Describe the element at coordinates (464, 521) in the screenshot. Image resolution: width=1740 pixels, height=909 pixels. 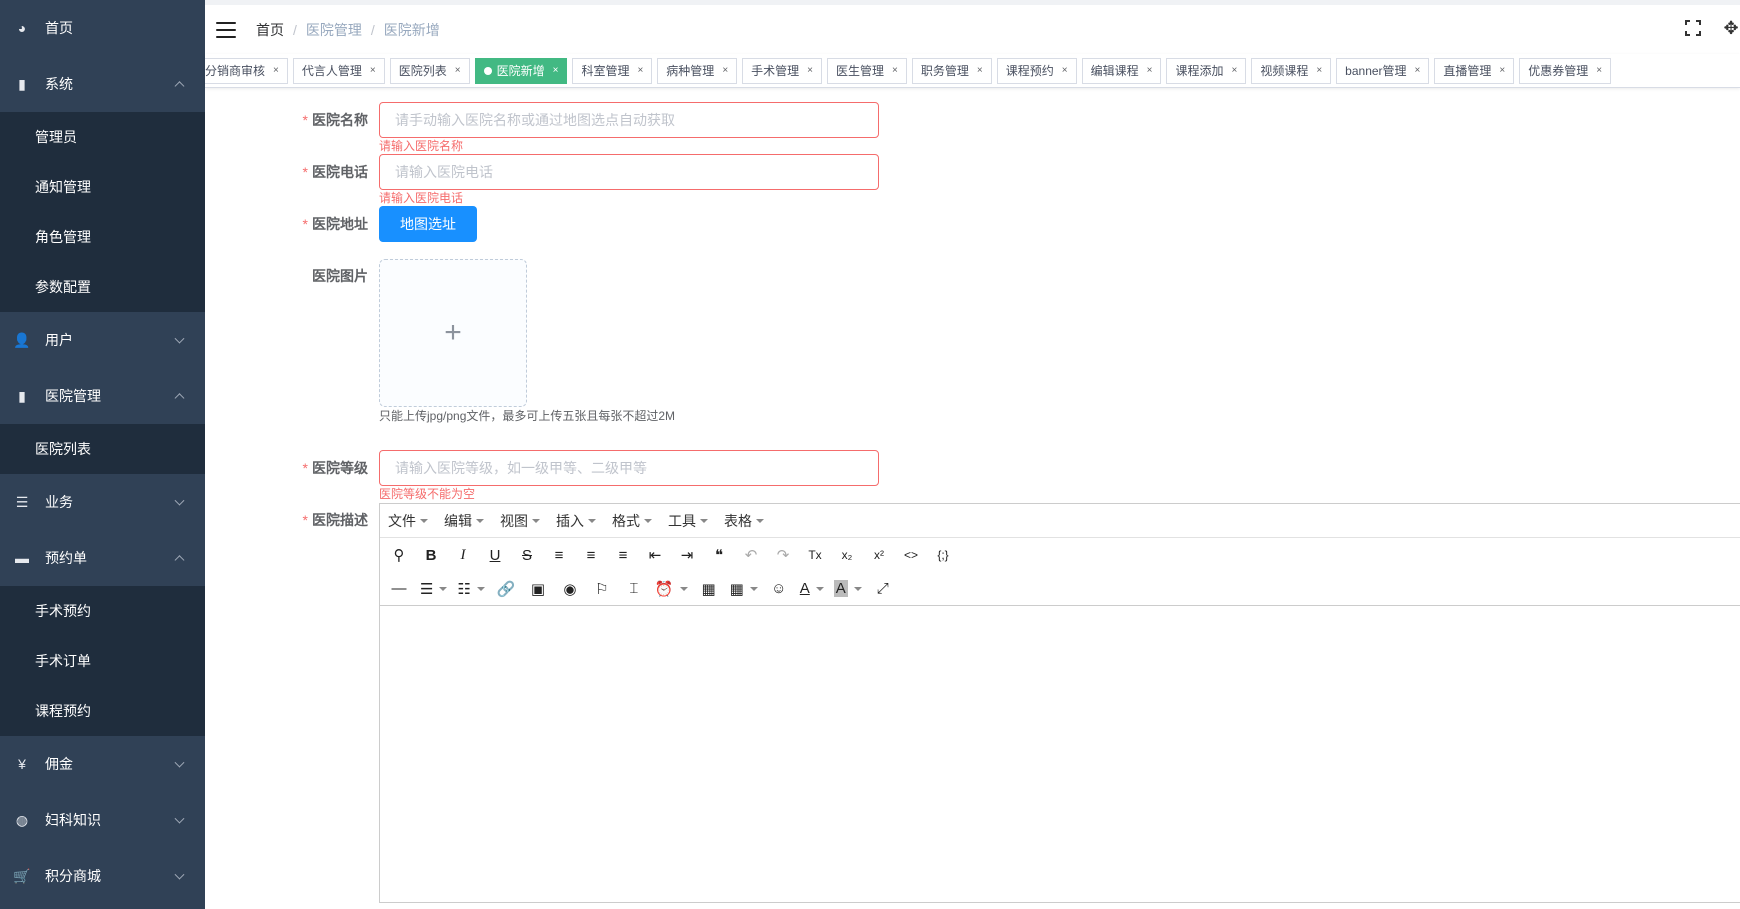
I see `editor-menu-1: 编辑` at that location.